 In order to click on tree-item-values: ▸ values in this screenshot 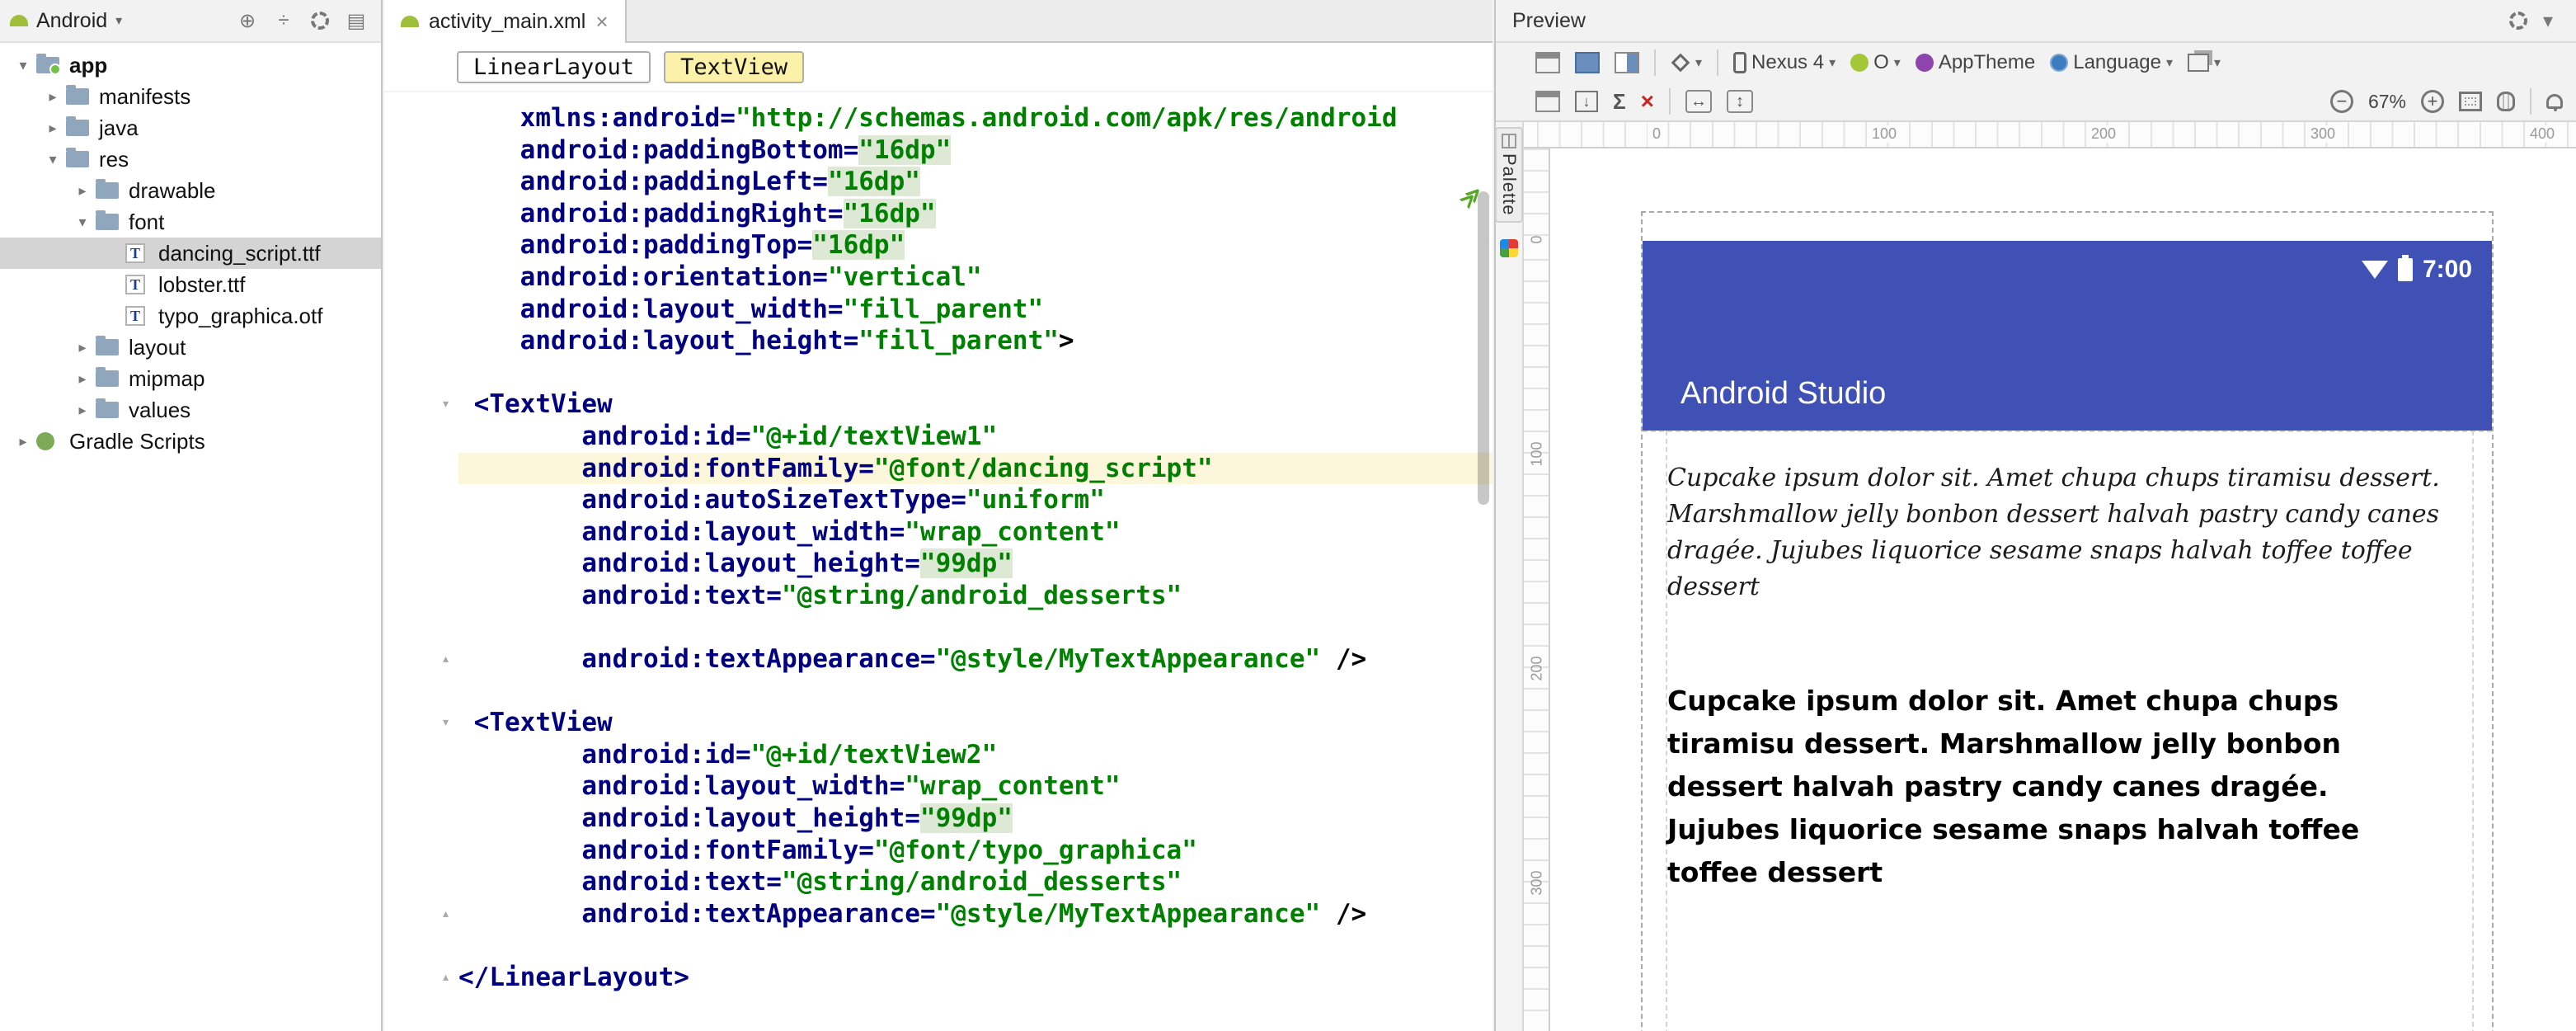, I will do `click(190, 410)`.